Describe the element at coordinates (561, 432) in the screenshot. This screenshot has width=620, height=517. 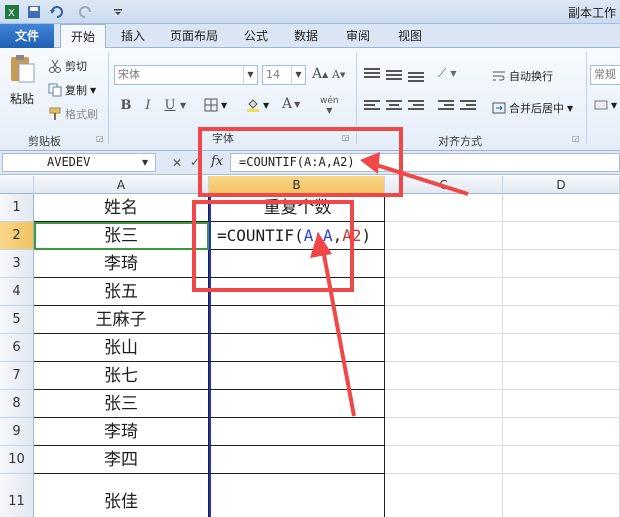
I see `cell-d9` at that location.